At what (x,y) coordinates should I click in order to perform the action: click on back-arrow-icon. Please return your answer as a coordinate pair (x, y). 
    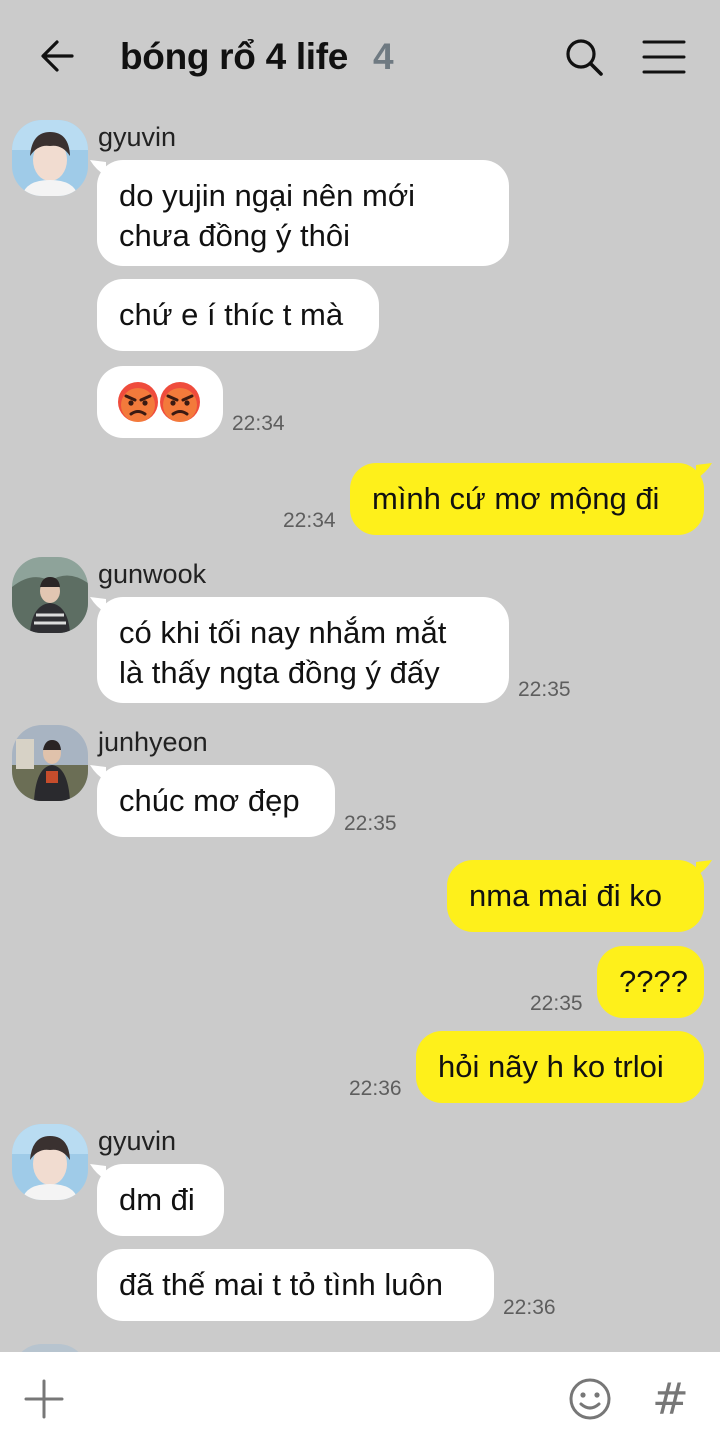
    Looking at the image, I should click on (58, 56).